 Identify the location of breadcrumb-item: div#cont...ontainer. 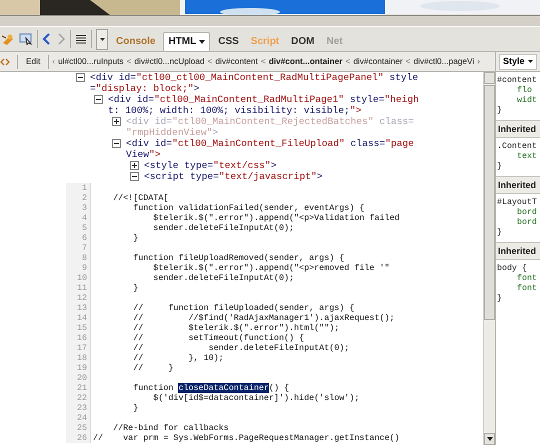
(305, 61).